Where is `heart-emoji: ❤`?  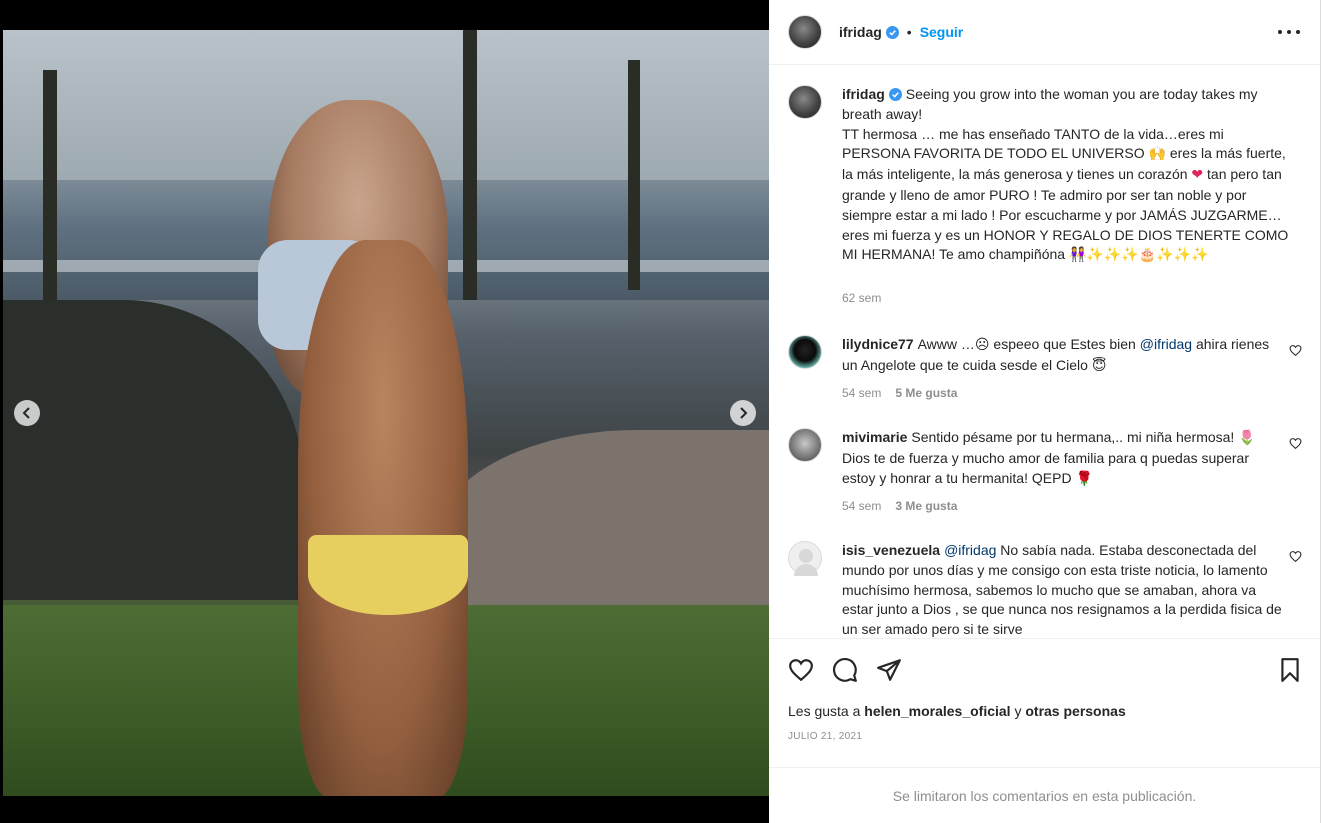
heart-emoji: ❤ is located at coordinates (1197, 175).